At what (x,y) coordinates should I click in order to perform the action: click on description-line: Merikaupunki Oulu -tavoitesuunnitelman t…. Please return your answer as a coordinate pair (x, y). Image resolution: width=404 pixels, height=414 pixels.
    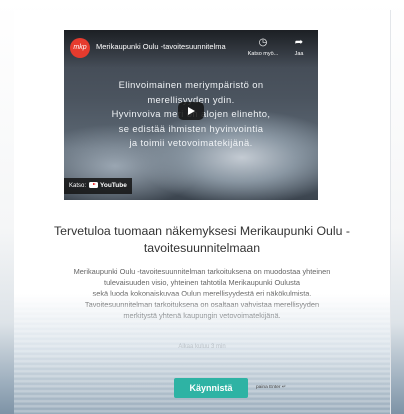
    Looking at the image, I should click on (202, 271).